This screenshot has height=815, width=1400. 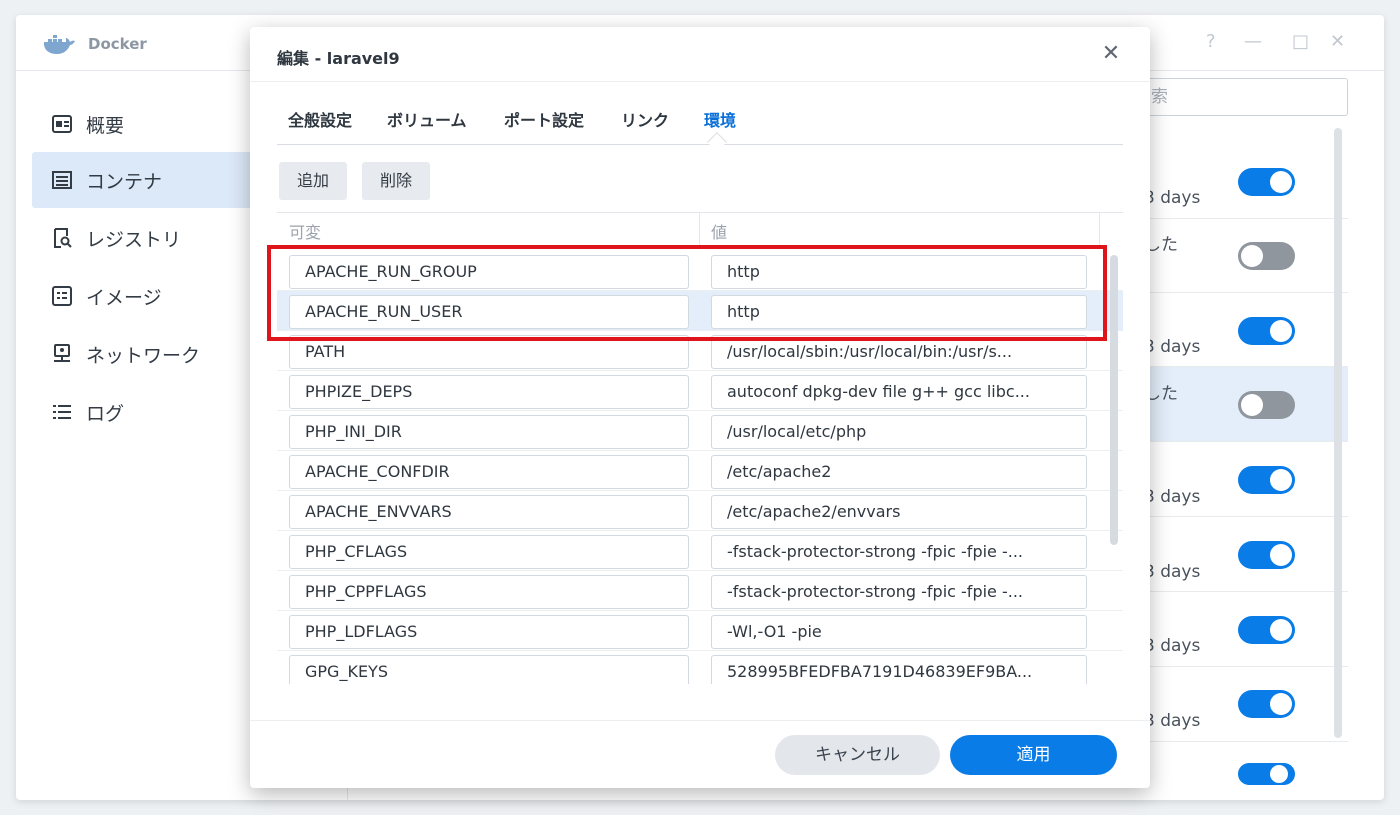 I want to click on table-row: APACHE_ENVVARS /etc/apache2/envvars, so click(x=700, y=511).